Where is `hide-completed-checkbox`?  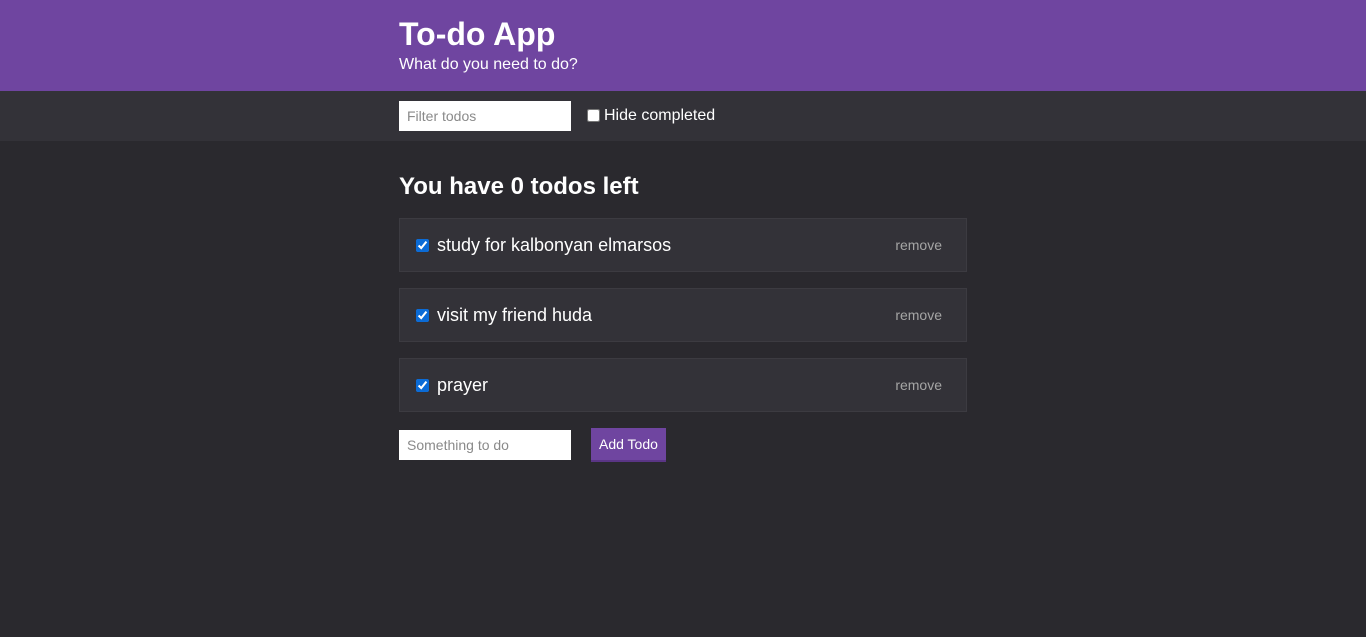 hide-completed-checkbox is located at coordinates (593, 115).